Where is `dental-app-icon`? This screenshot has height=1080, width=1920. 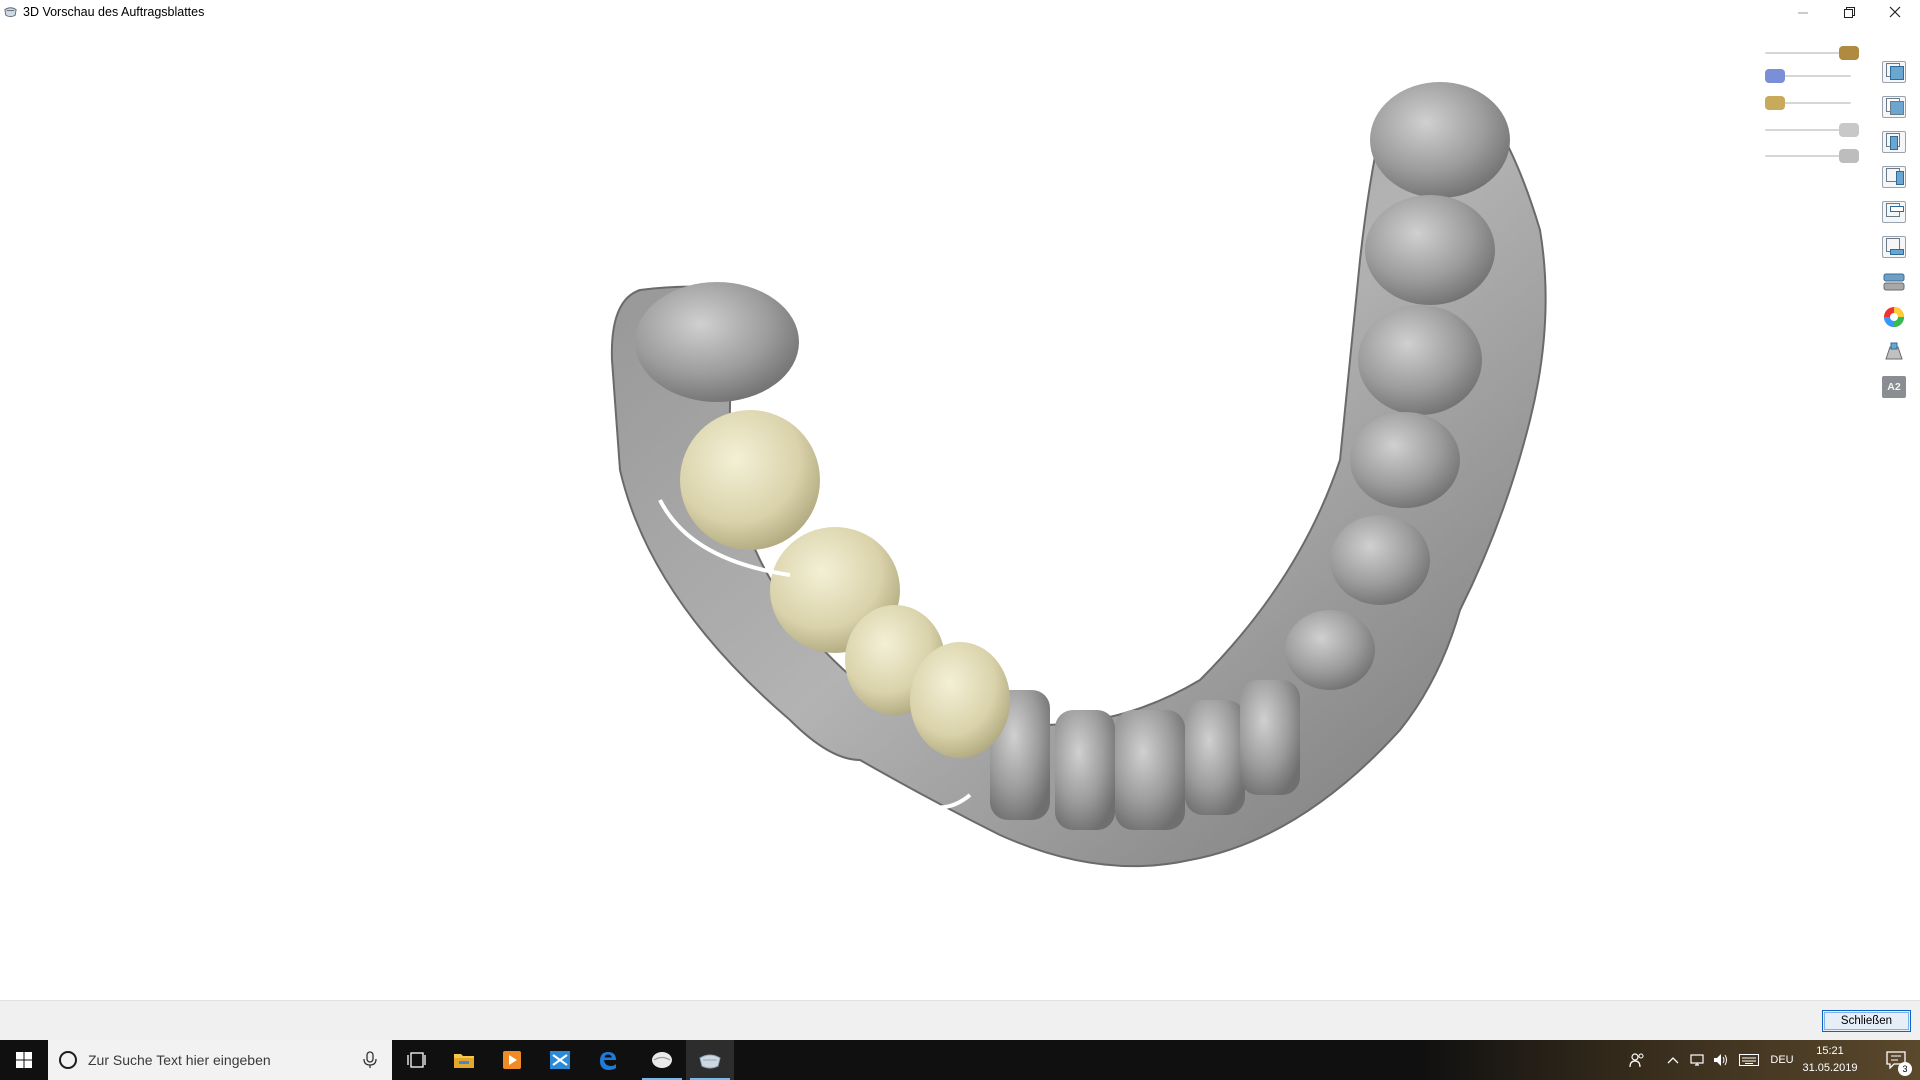
dental-app-icon is located at coordinates (662, 1060).